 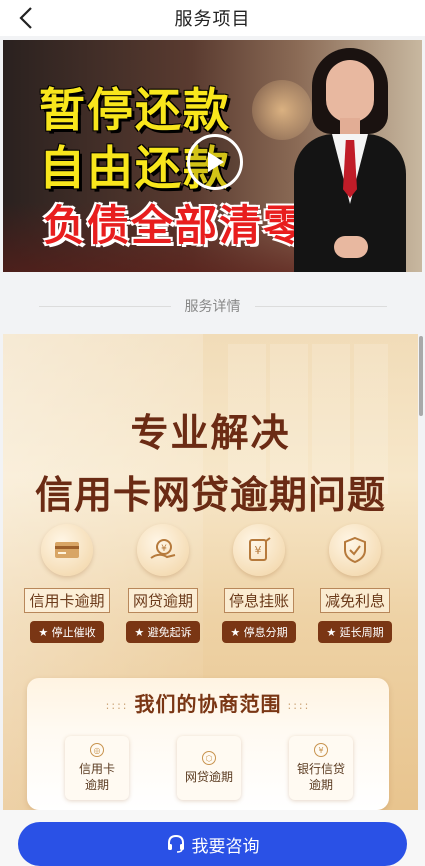 I want to click on yen-icon: ¥, so click(x=321, y=750).